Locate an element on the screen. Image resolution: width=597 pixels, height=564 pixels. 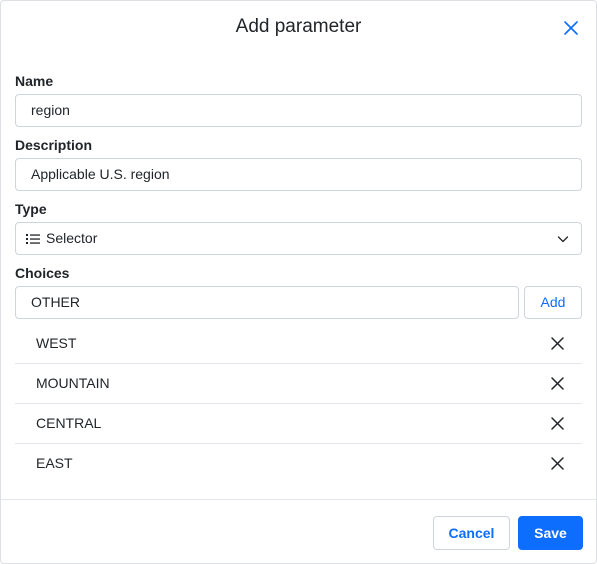
save-button: Save is located at coordinates (550, 533).